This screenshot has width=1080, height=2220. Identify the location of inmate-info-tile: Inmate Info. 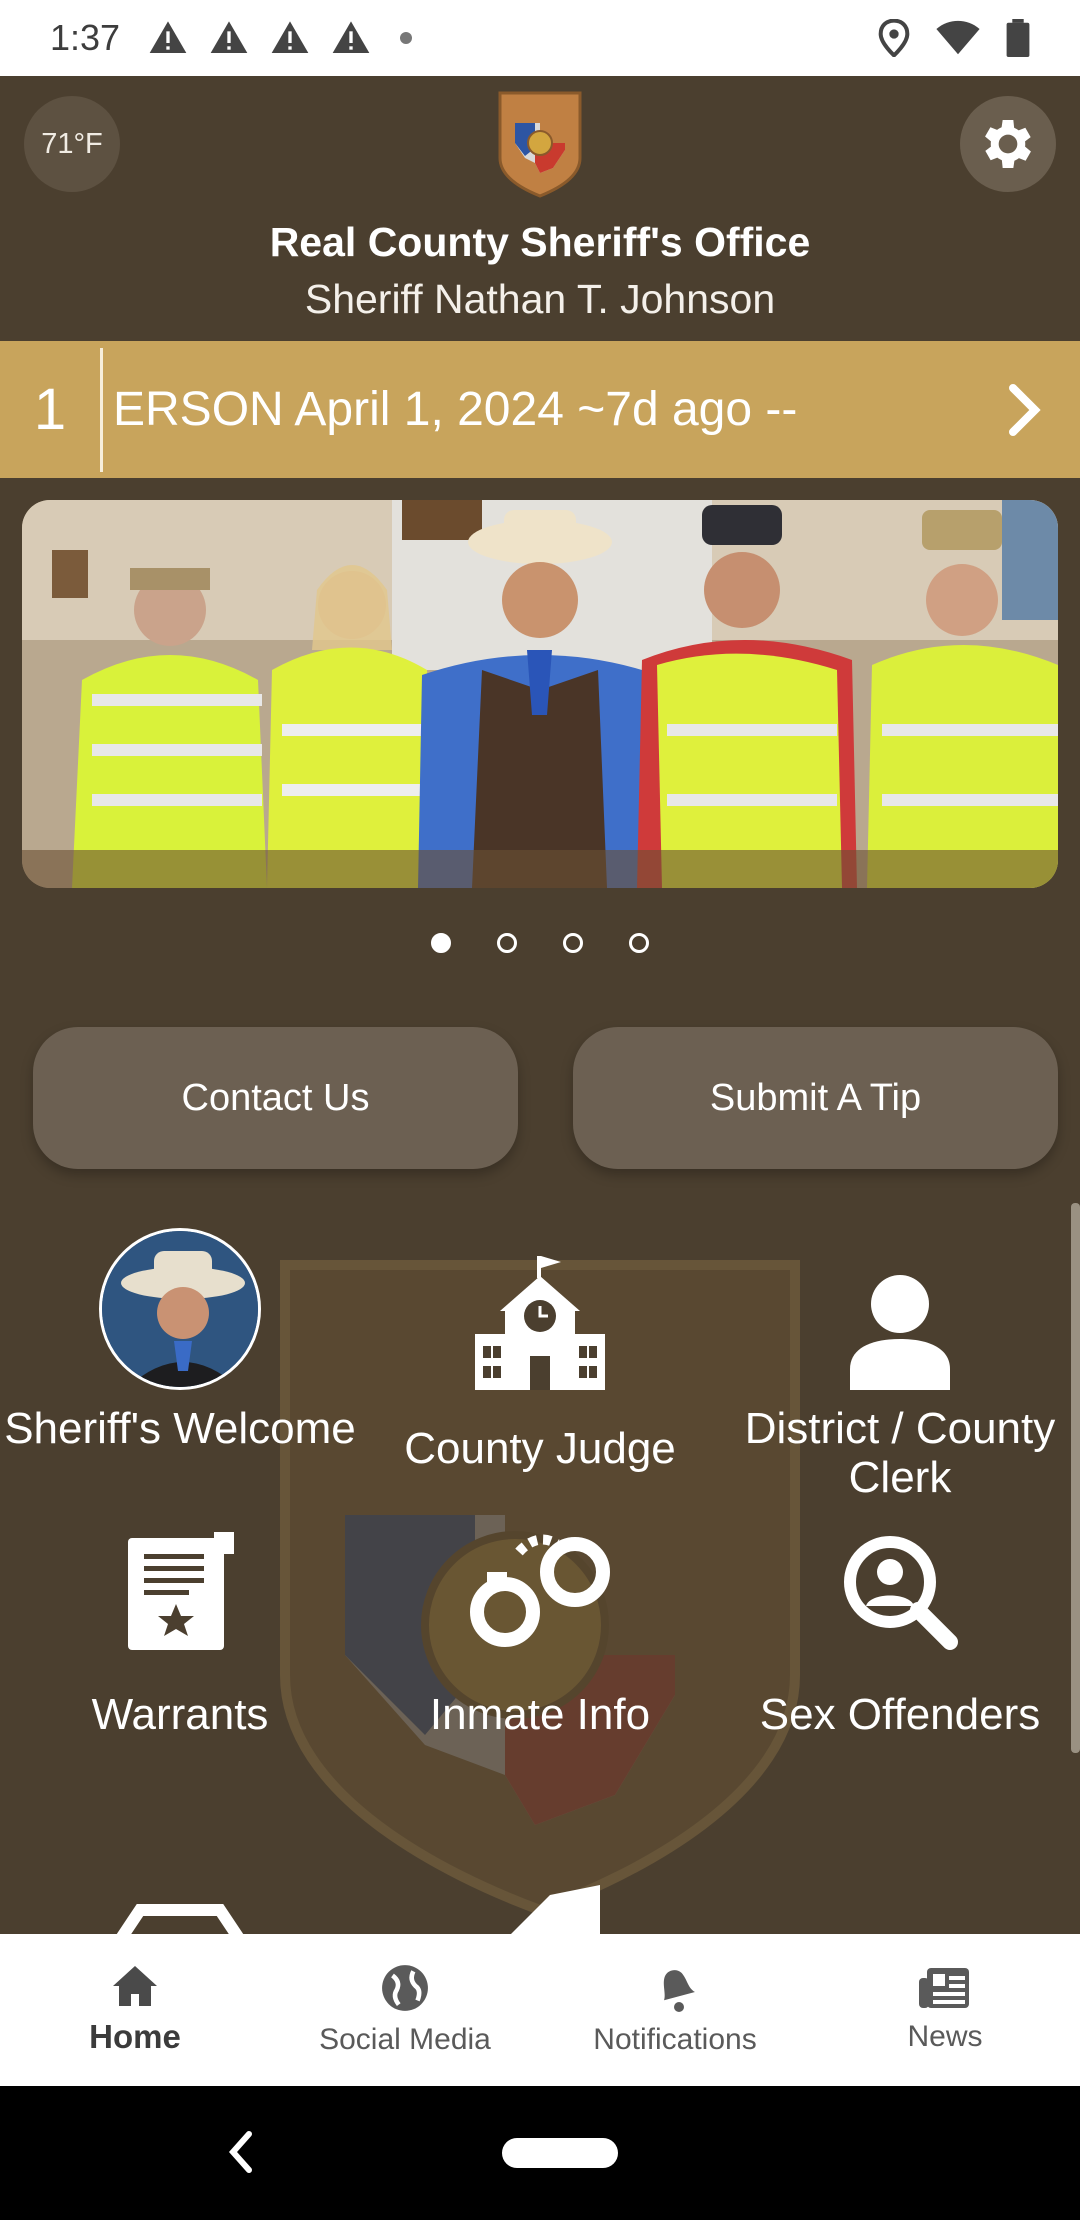
(540, 1634).